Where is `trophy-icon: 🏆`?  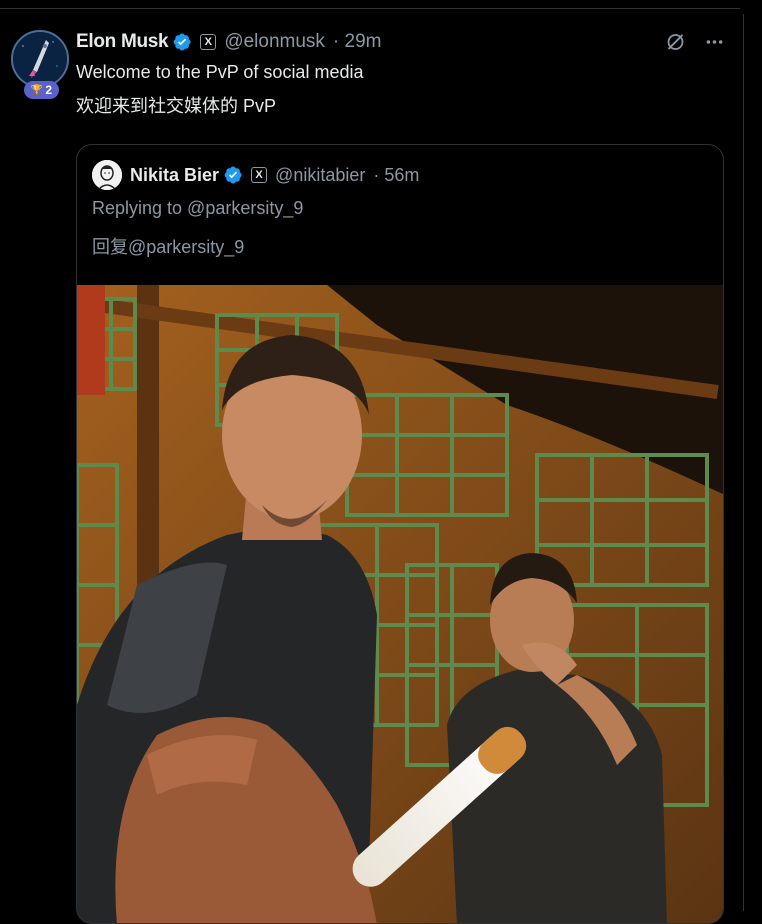 trophy-icon: 🏆 is located at coordinates (37, 90).